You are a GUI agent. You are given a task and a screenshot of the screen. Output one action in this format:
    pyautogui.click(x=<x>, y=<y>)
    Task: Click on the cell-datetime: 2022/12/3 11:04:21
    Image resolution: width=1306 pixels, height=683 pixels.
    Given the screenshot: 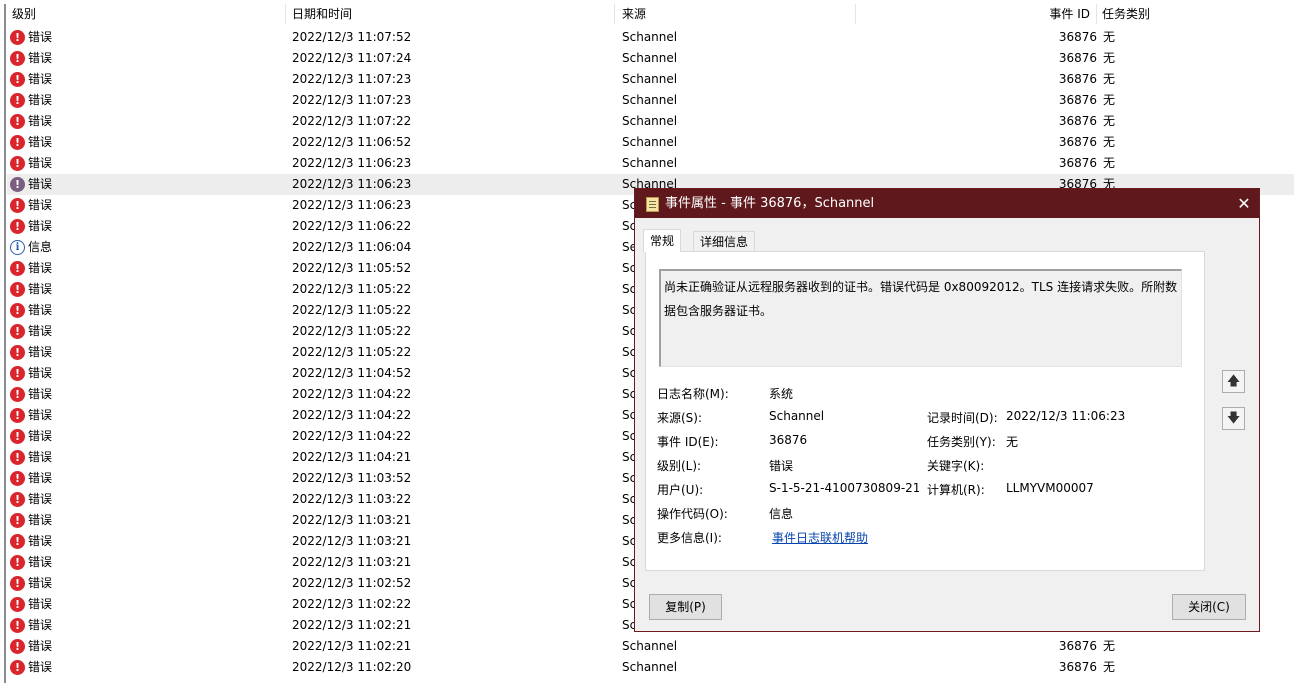 What is the action you would take?
    pyautogui.click(x=352, y=457)
    